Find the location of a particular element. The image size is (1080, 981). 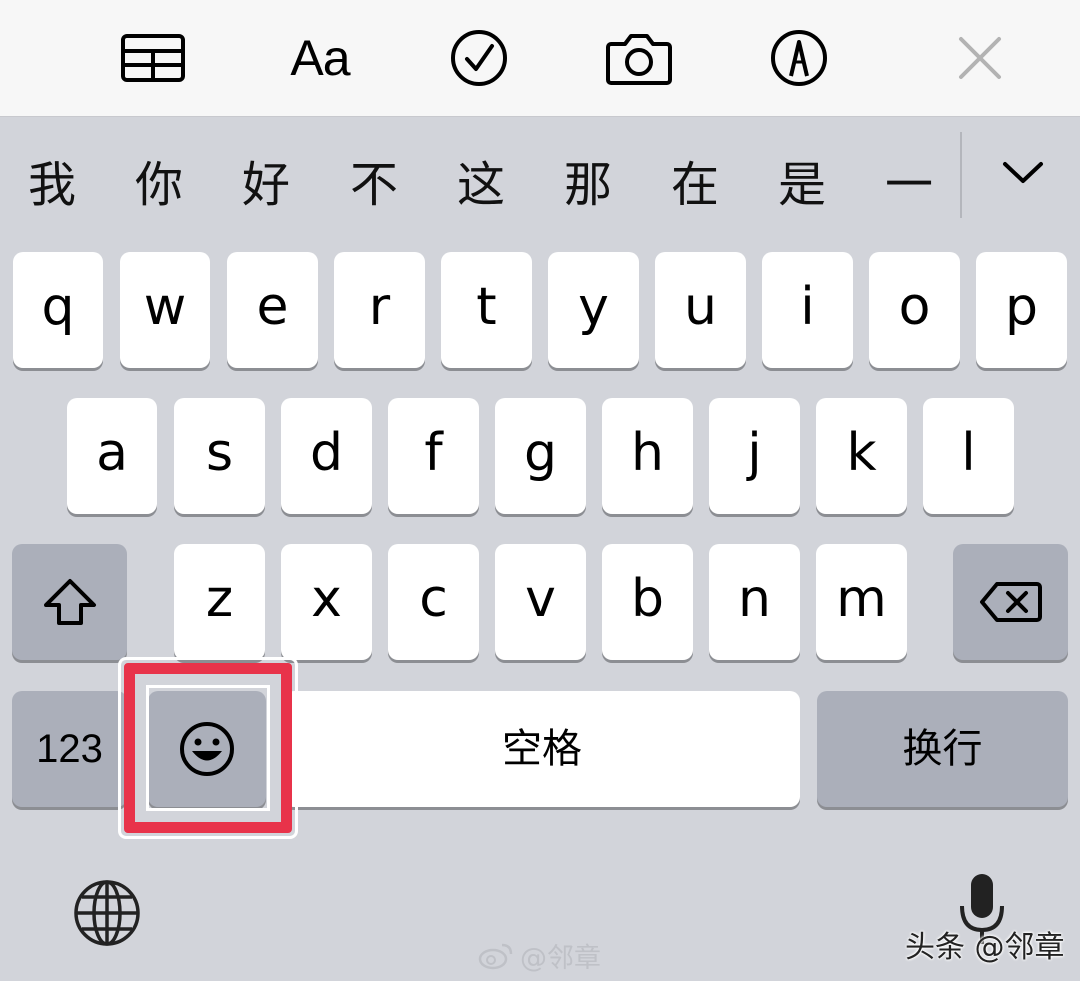

numbers-key-label: 123 is located at coordinates (69, 749).